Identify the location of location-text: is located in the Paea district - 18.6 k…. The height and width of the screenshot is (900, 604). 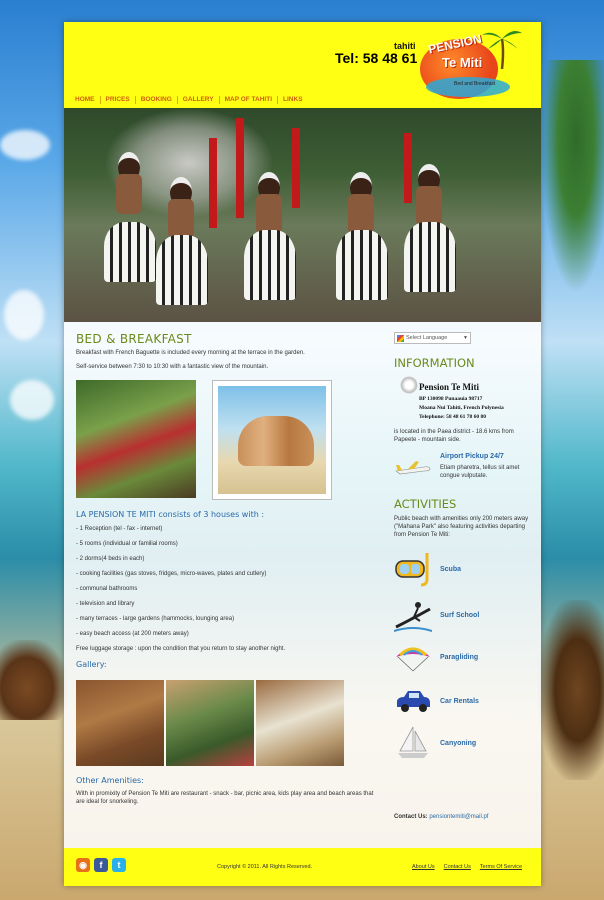
(454, 436).